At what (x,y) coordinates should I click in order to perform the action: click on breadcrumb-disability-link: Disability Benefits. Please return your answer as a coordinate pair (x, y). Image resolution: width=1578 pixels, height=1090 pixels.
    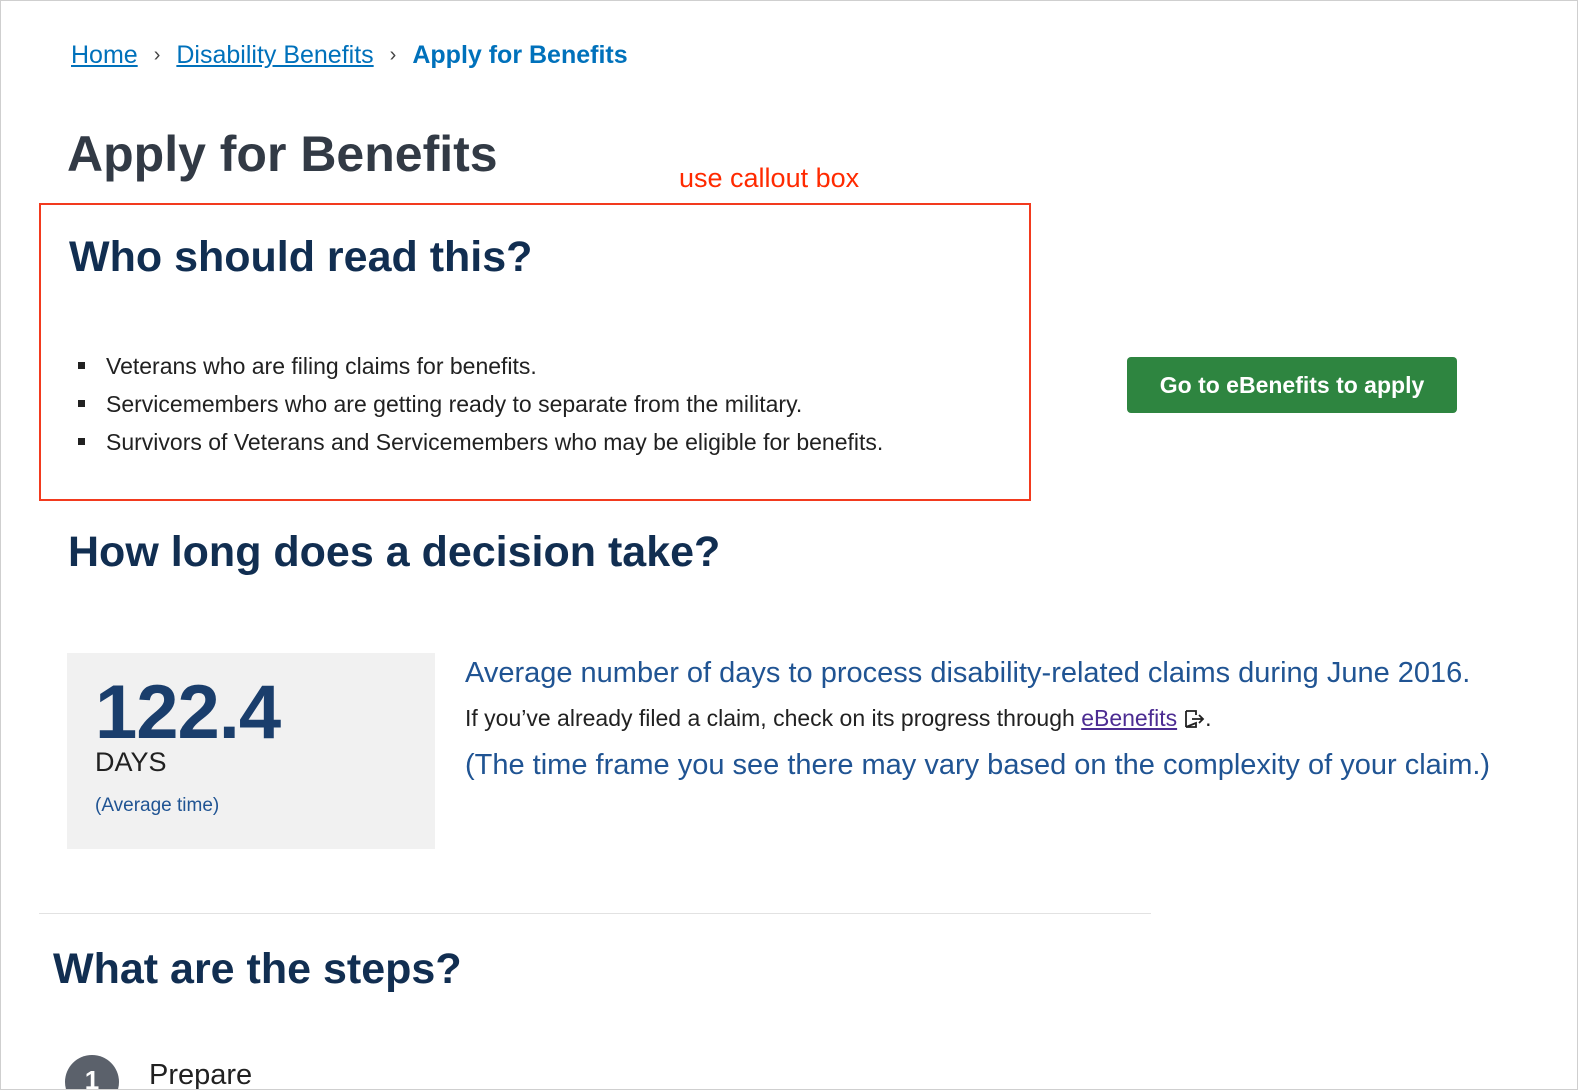
    Looking at the image, I should click on (274, 55).